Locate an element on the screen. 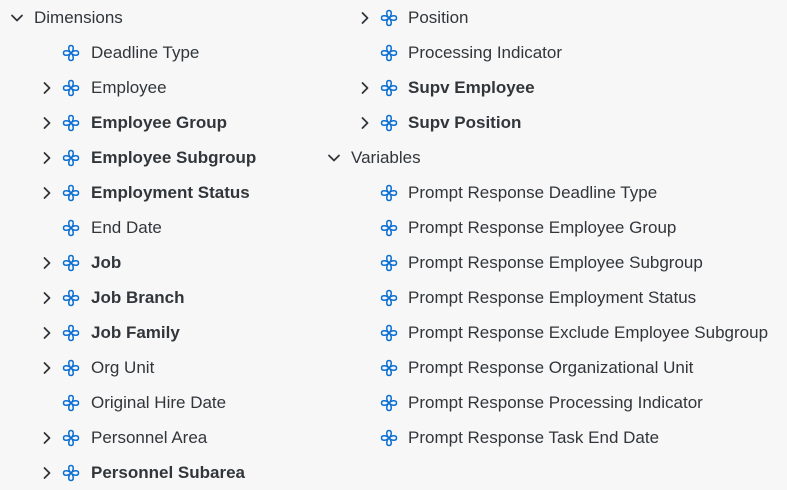  tree-node-label: Job is located at coordinates (106, 262).